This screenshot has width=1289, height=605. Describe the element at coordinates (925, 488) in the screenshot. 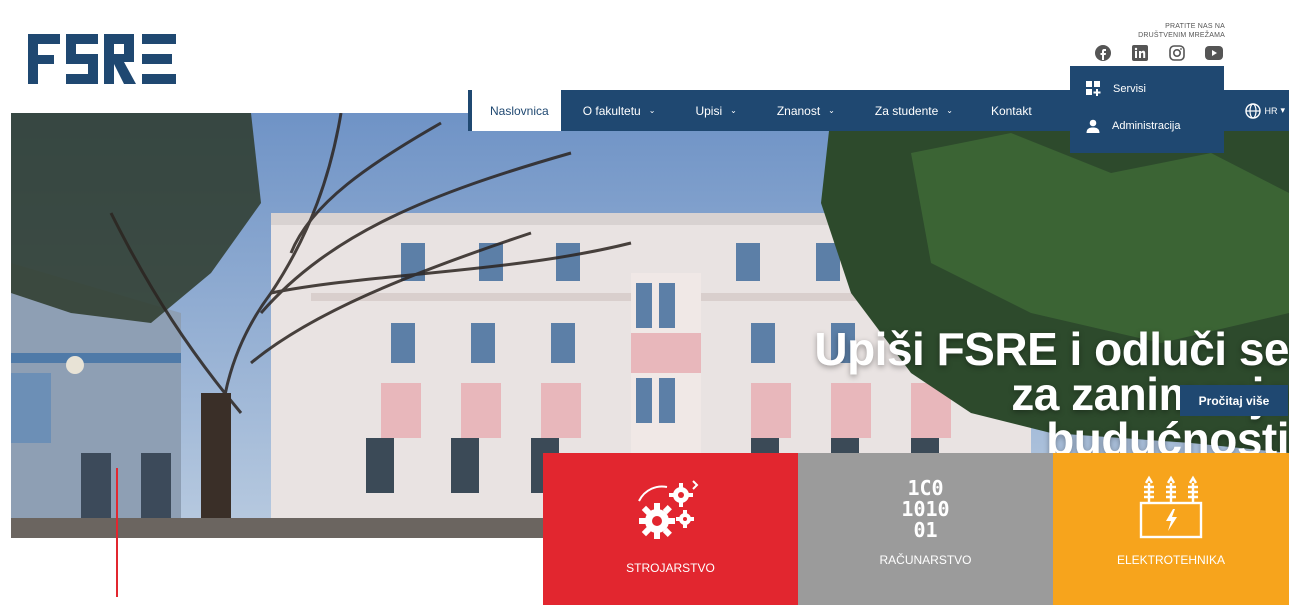

I see `binary-line: 1C0` at that location.